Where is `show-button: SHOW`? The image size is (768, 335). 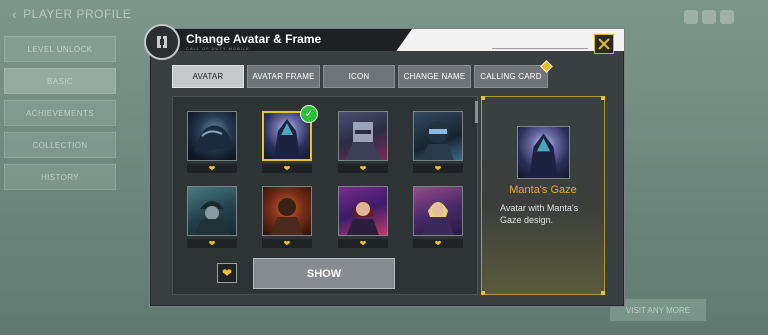
show-button: SHOW is located at coordinates (324, 273).